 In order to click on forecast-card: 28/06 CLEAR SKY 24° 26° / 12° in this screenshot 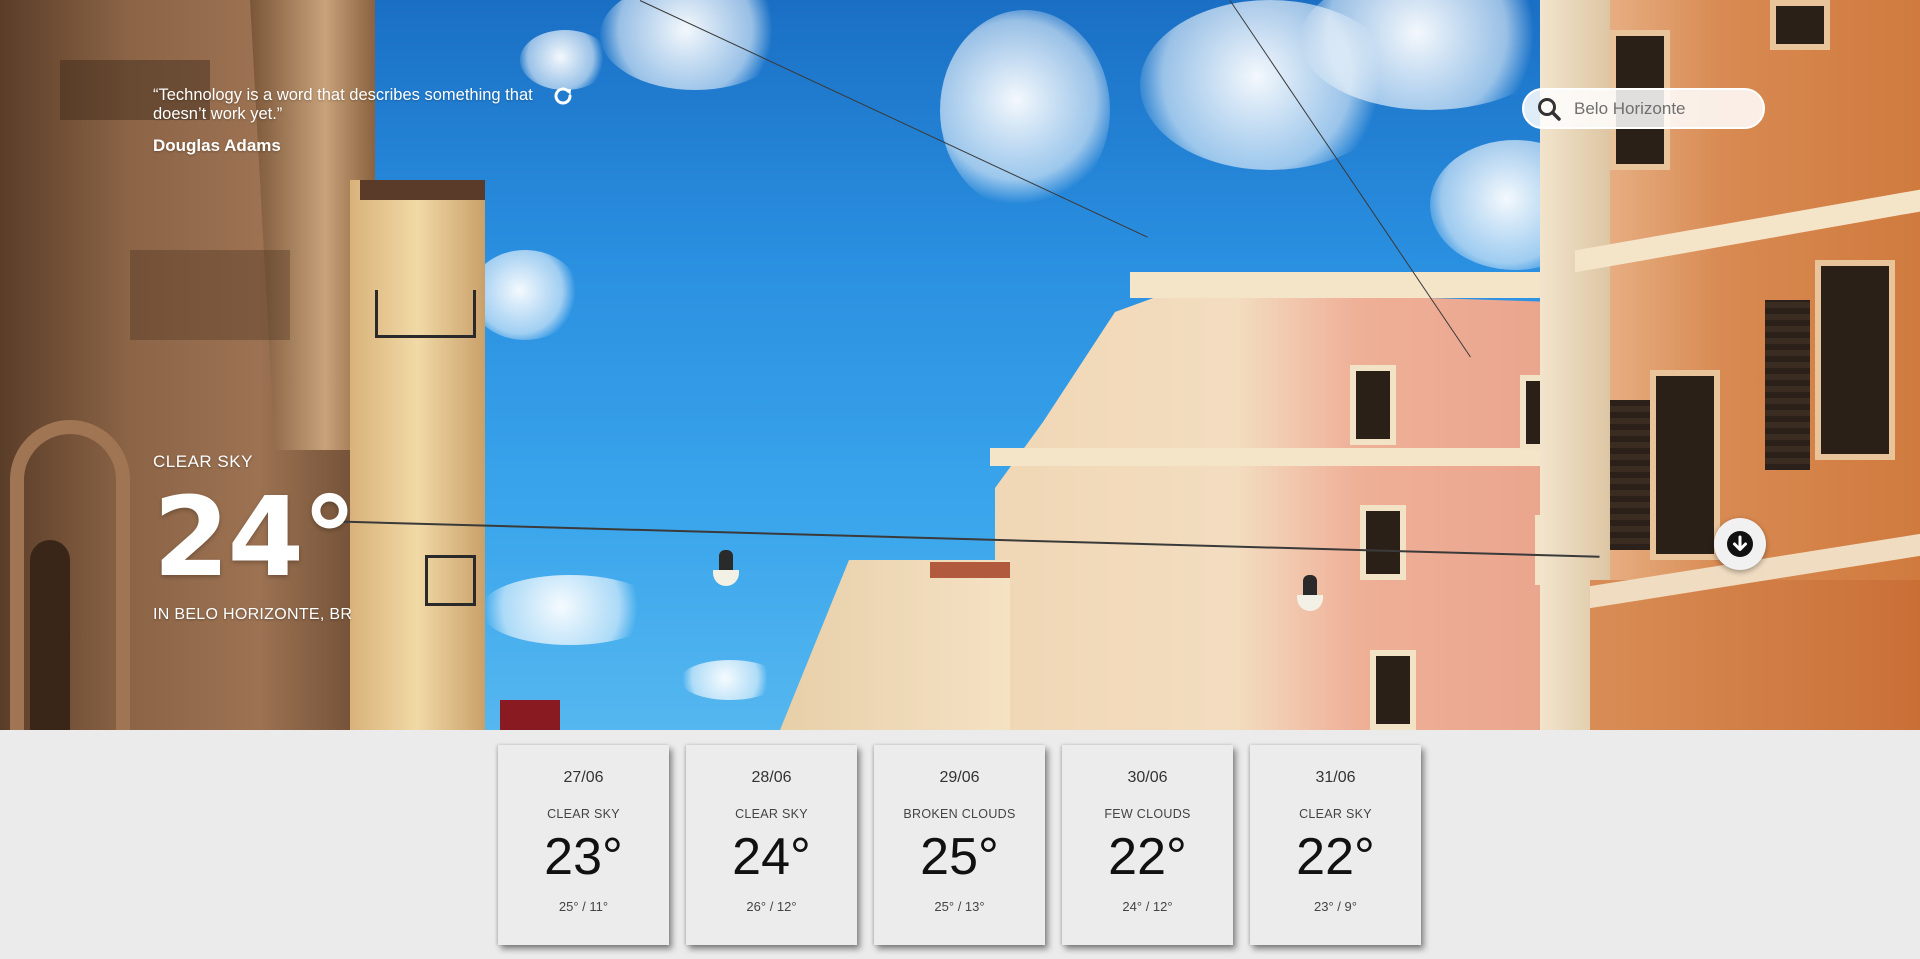, I will do `click(771, 845)`.